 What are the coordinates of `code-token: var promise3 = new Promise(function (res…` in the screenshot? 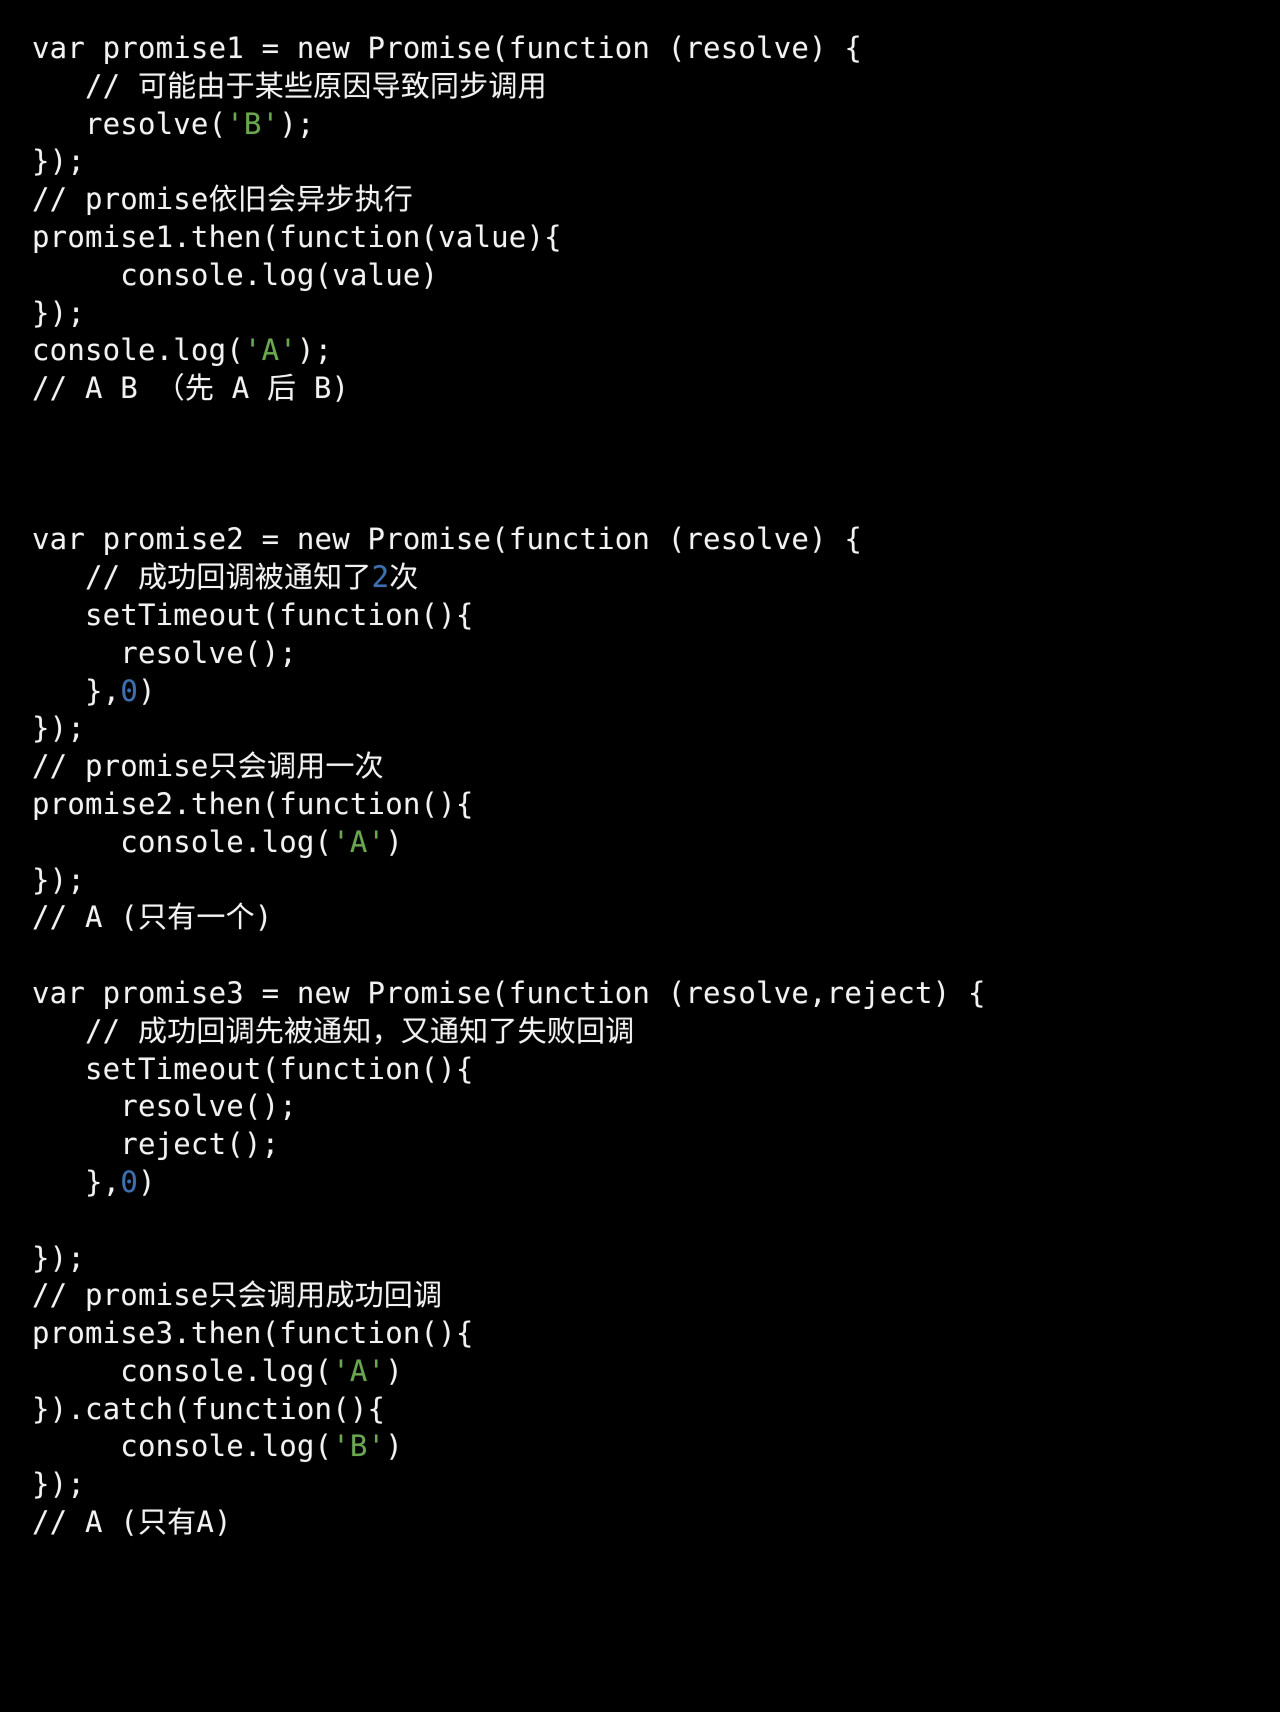 It's located at (509, 992).